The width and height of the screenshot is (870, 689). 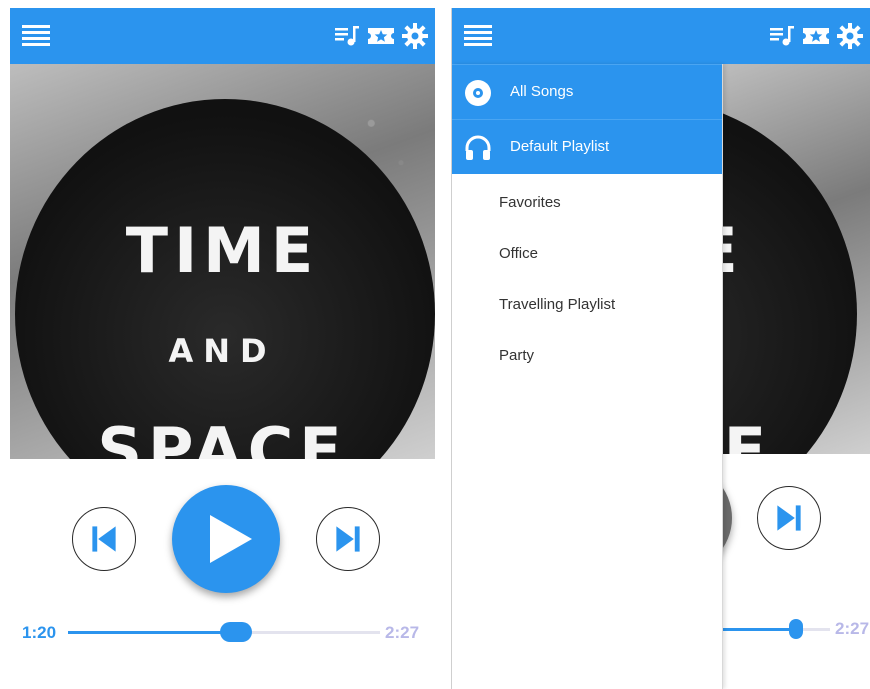 What do you see at coordinates (587, 205) in the screenshot?
I see `playlist-item-favorites: Favorites` at bounding box center [587, 205].